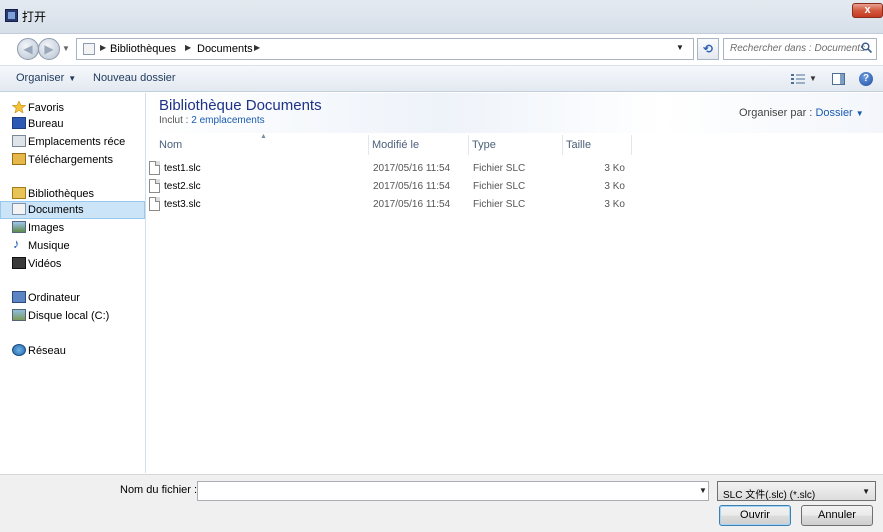 The image size is (883, 532). What do you see at coordinates (49, 246) in the screenshot?
I see `sidebar-item-label: Musique` at bounding box center [49, 246].